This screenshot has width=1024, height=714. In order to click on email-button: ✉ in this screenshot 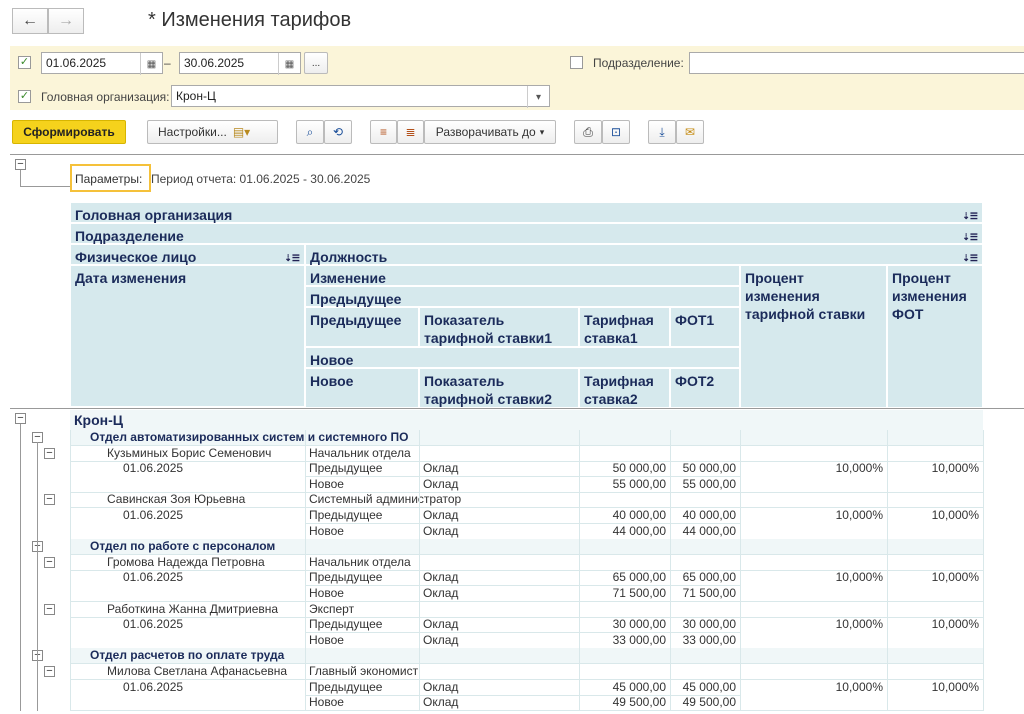, I will do `click(690, 132)`.